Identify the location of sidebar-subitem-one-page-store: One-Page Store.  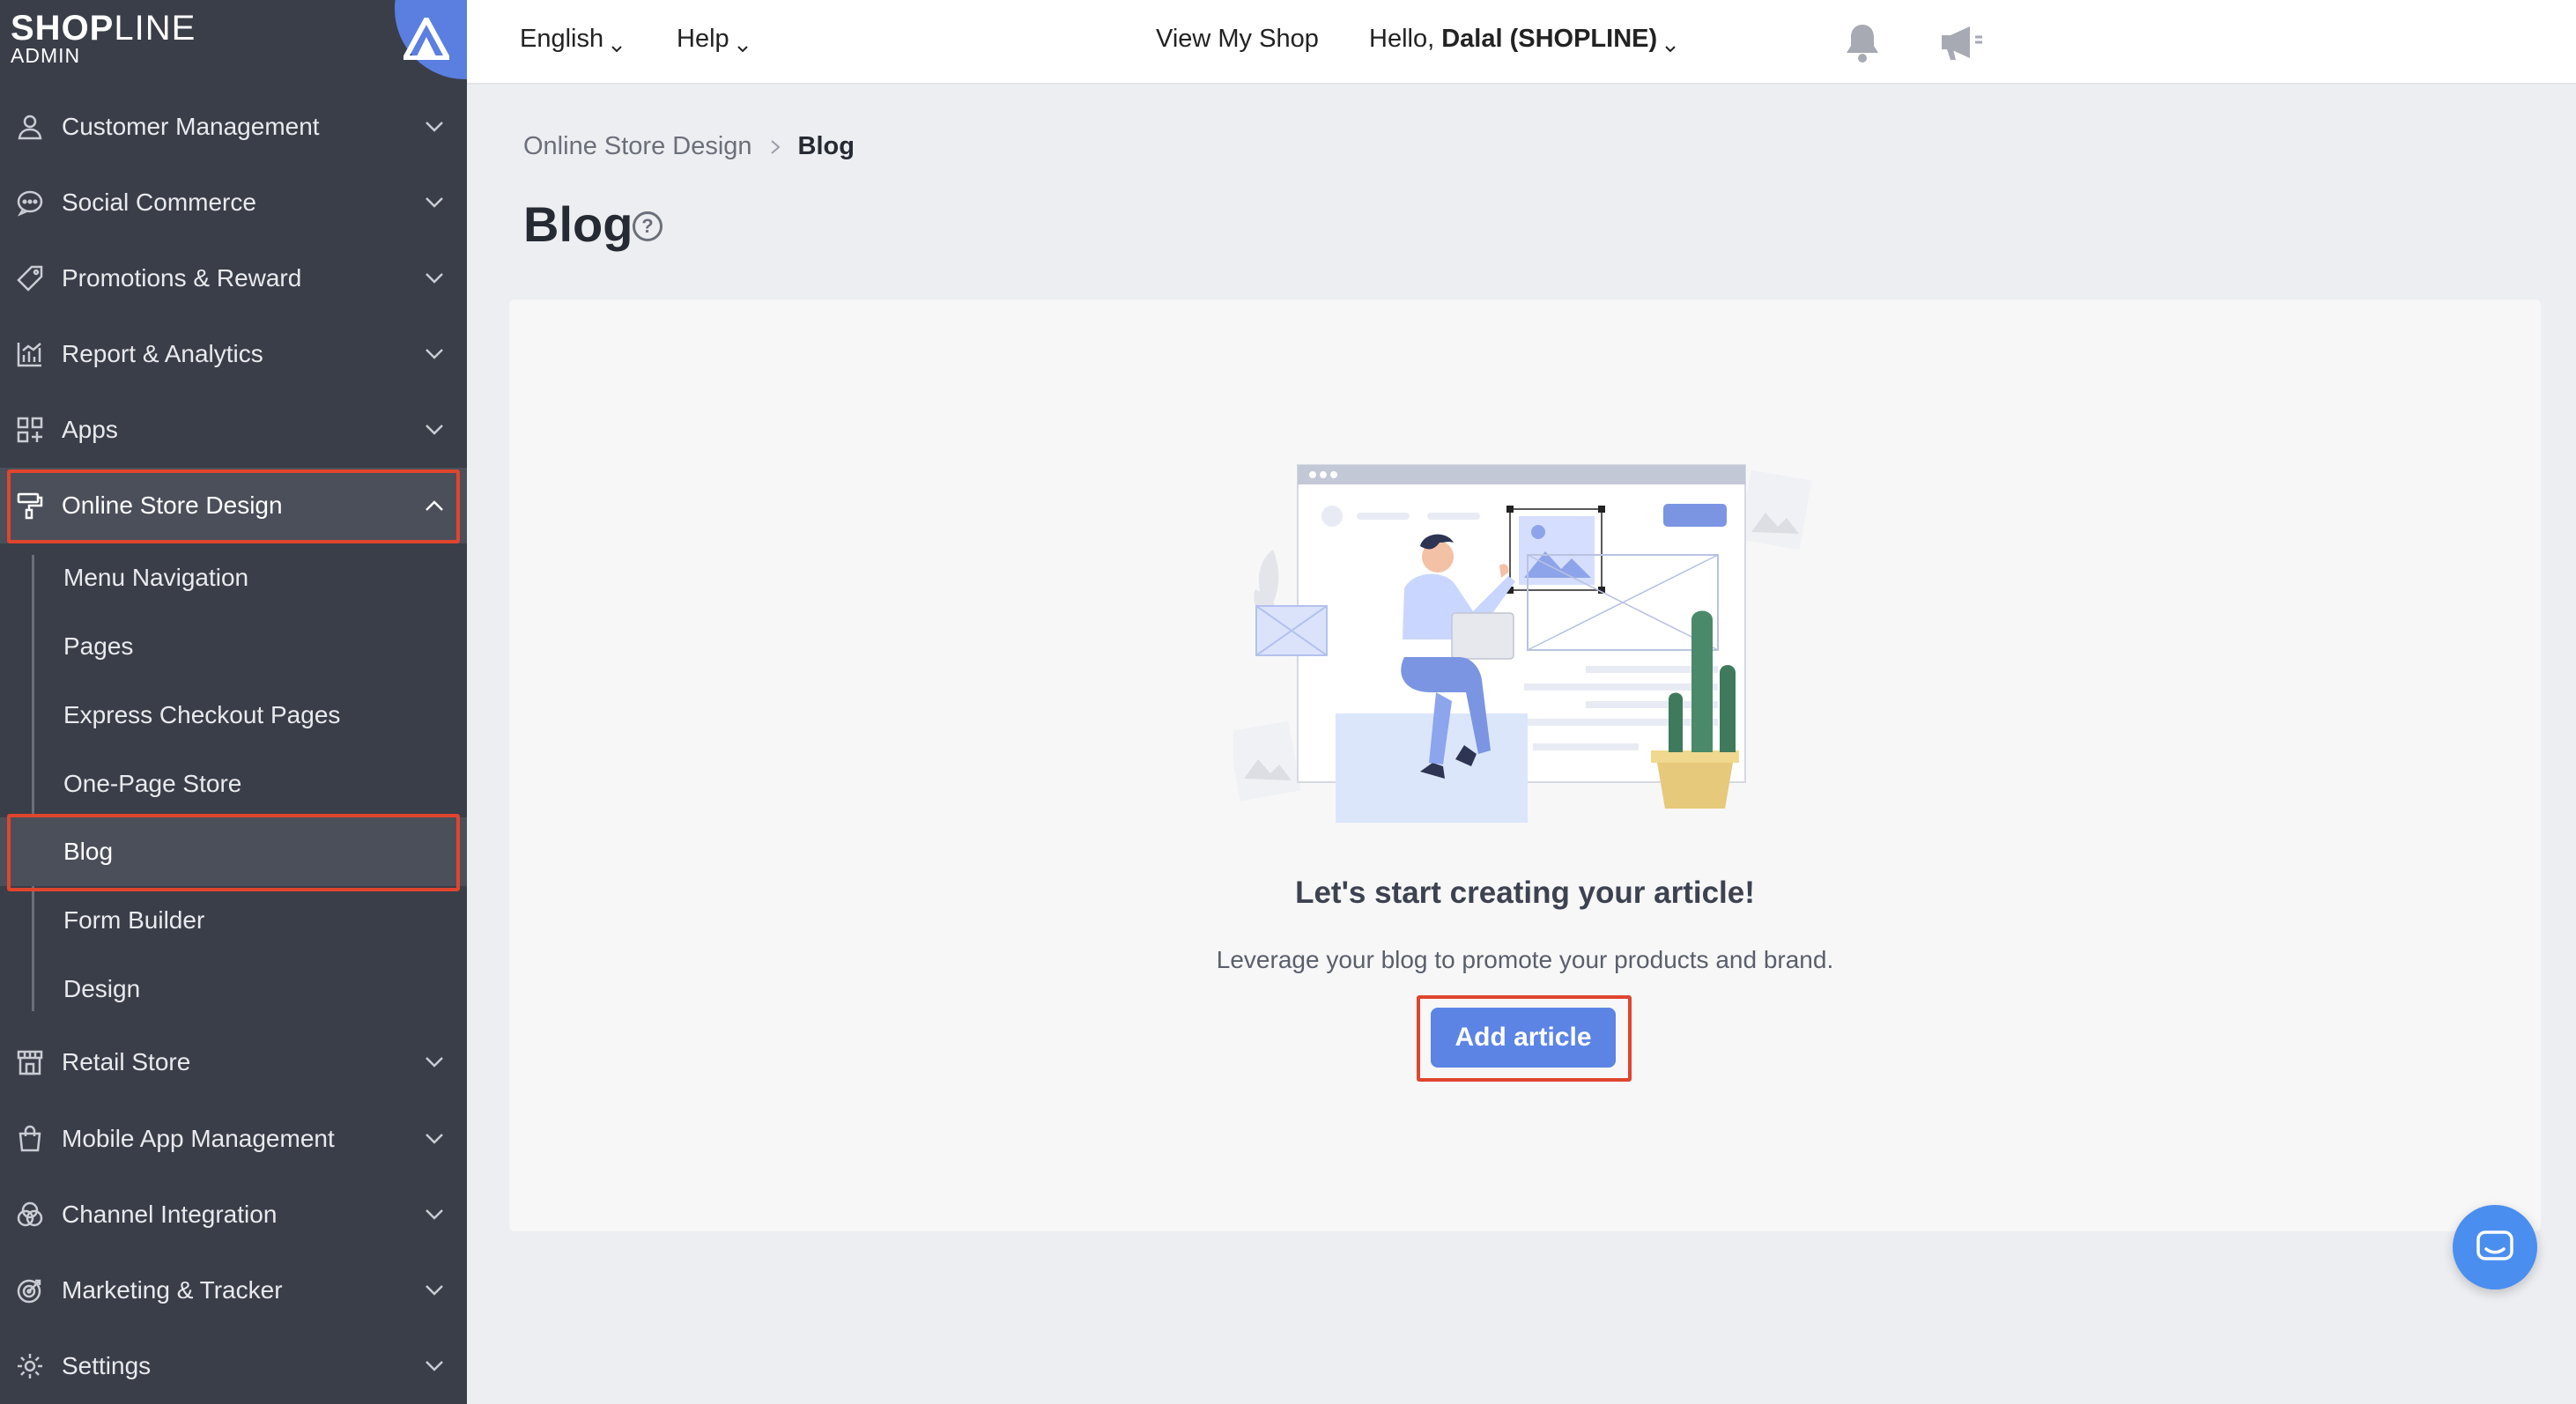
(234, 784).